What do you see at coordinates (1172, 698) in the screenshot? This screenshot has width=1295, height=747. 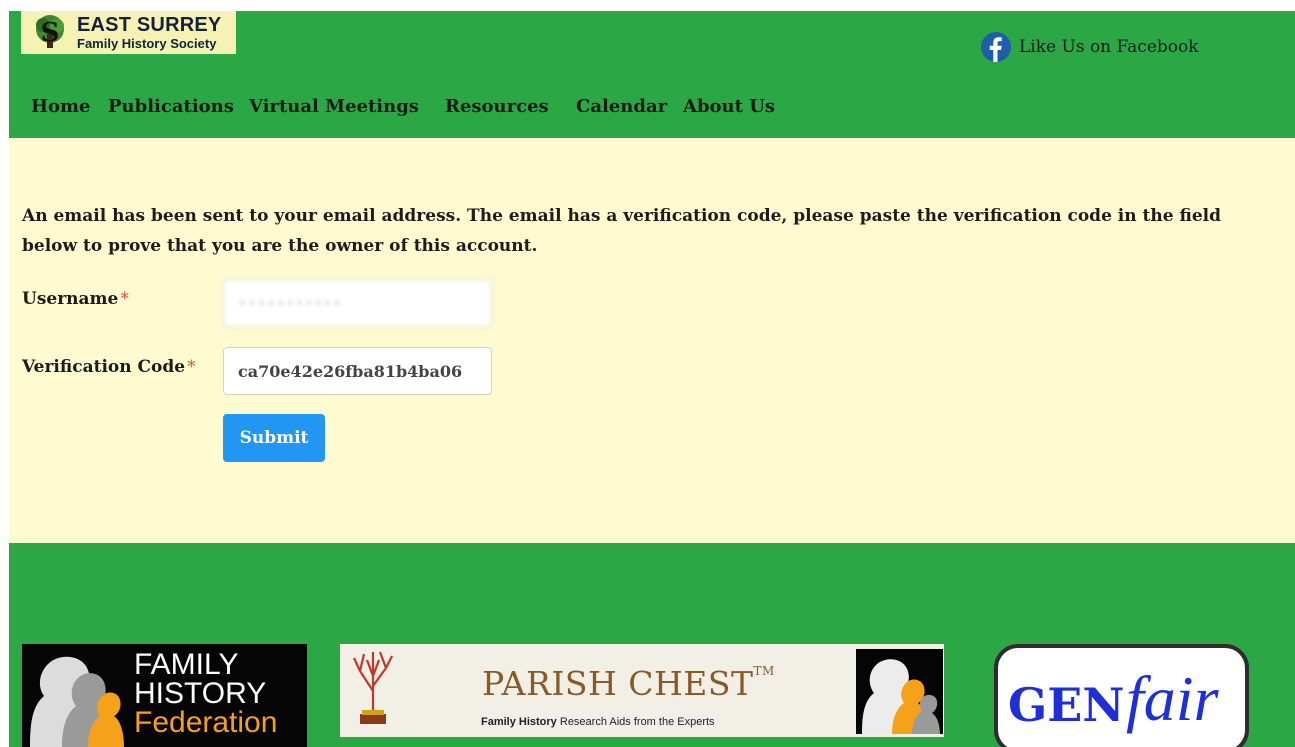 I see `genfair-fair: fair` at bounding box center [1172, 698].